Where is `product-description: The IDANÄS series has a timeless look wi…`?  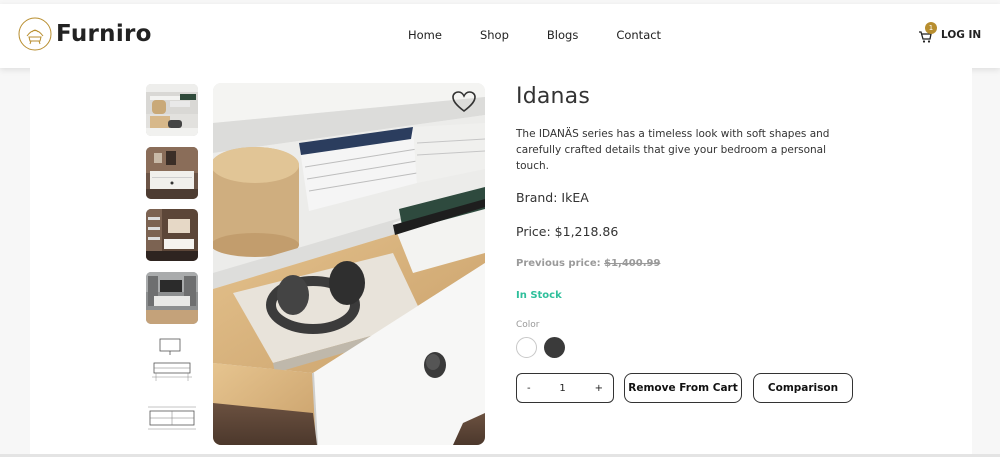 product-description: The IDANÄS series has a timeless look wi… is located at coordinates (673, 150).